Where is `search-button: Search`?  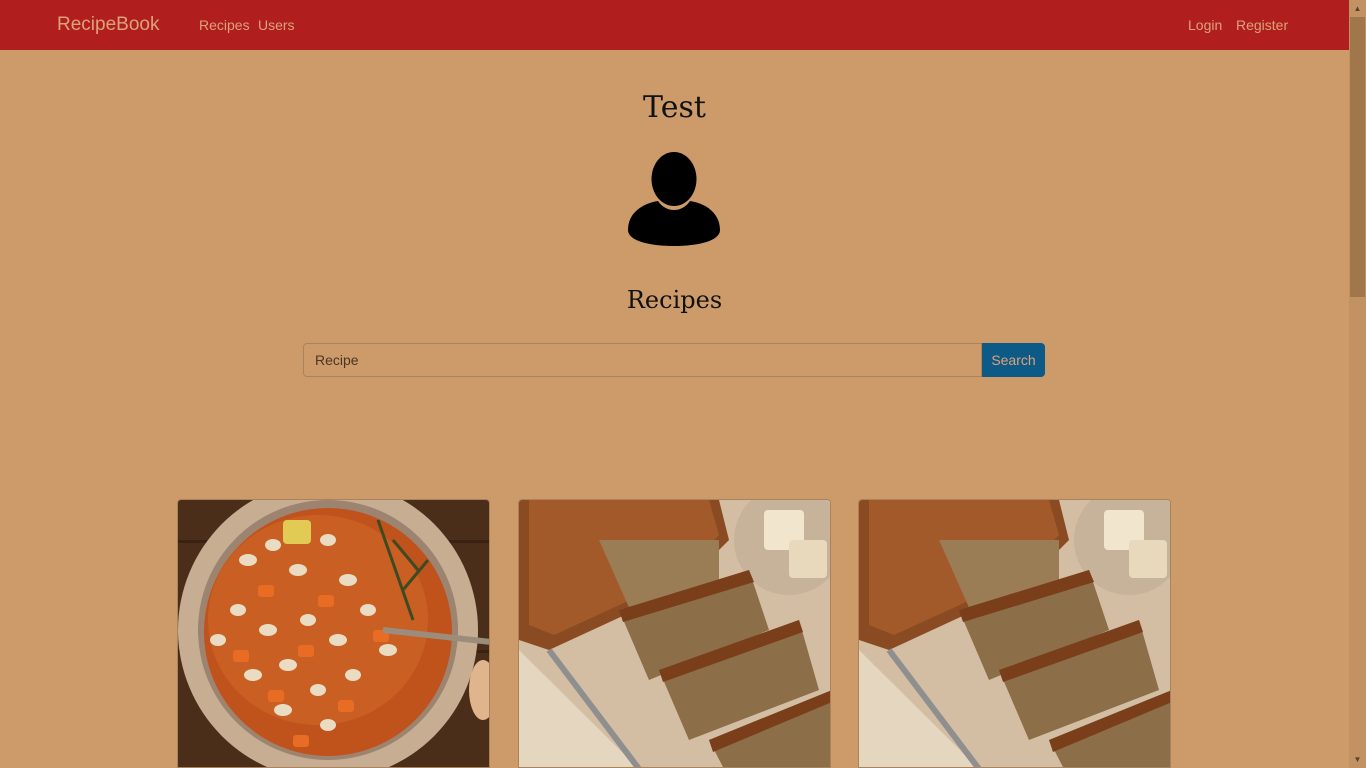 search-button: Search is located at coordinates (1013, 360).